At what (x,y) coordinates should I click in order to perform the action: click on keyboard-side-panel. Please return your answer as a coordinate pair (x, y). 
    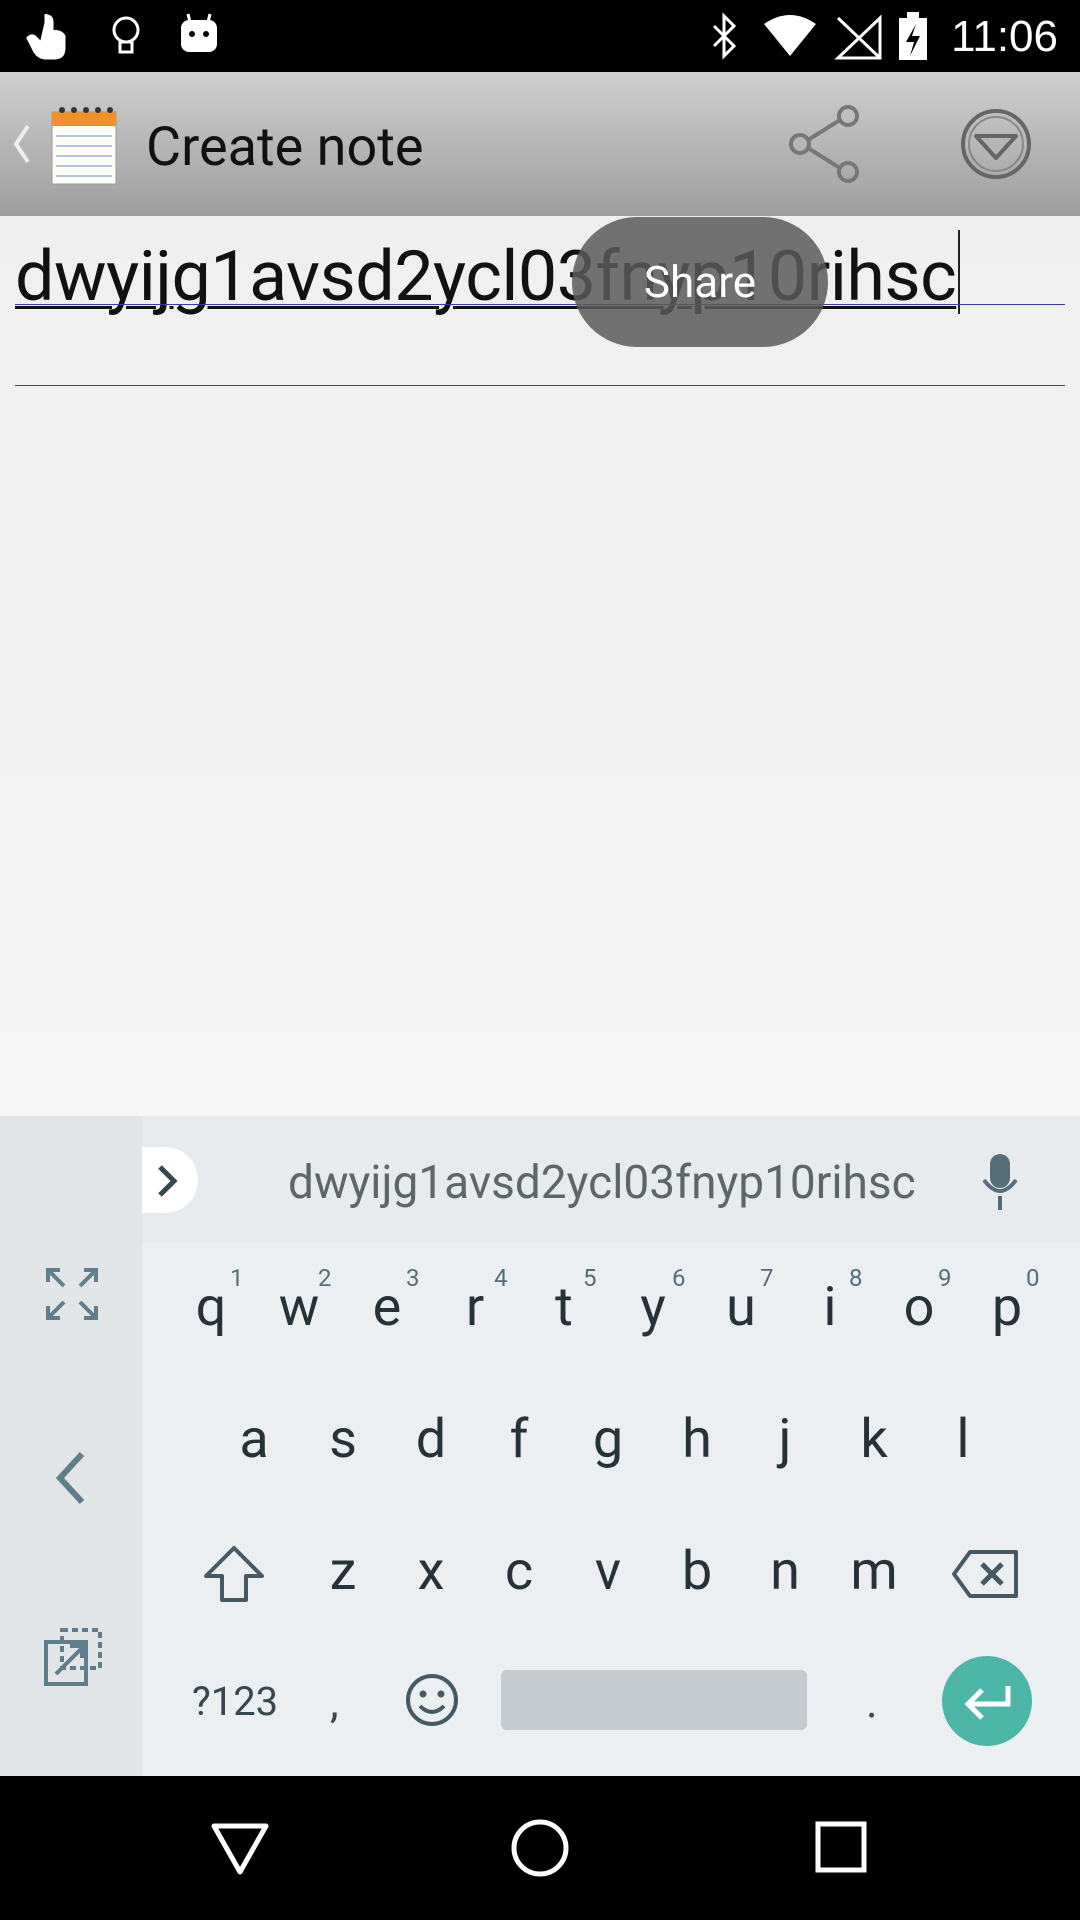
    Looking at the image, I should click on (71, 1446).